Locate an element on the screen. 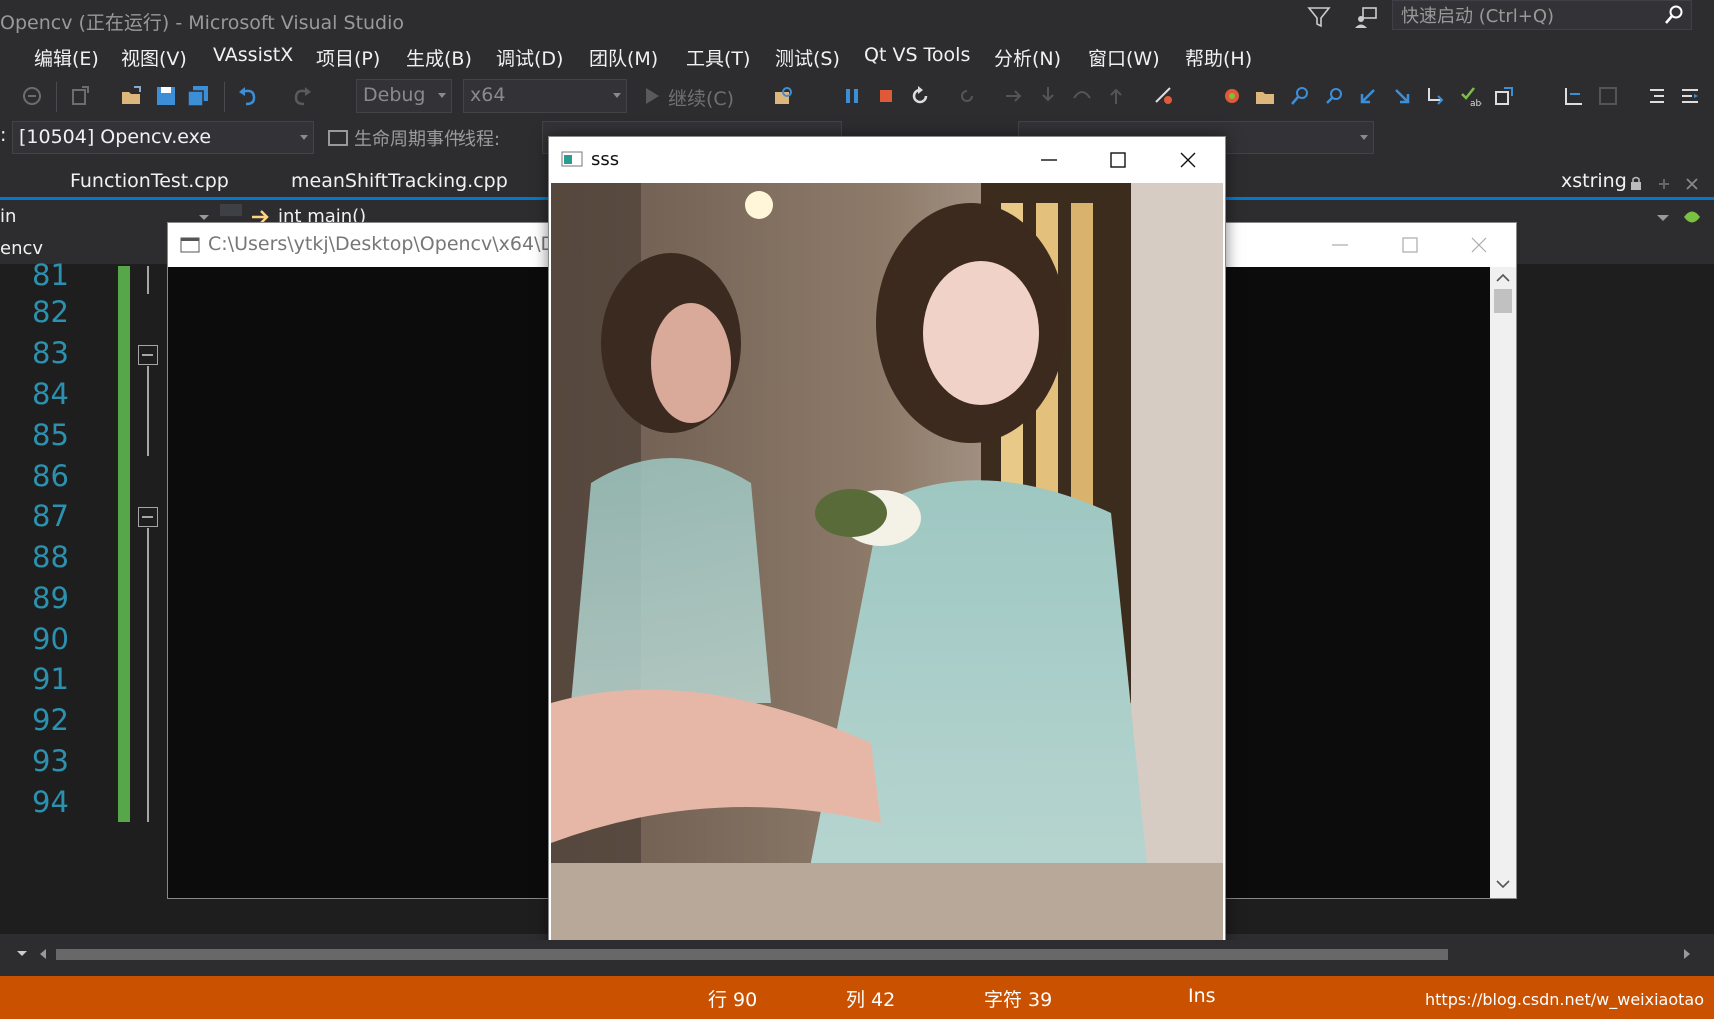 This screenshot has height=1019, width=1714. hscroll-thumb is located at coordinates (752, 954).